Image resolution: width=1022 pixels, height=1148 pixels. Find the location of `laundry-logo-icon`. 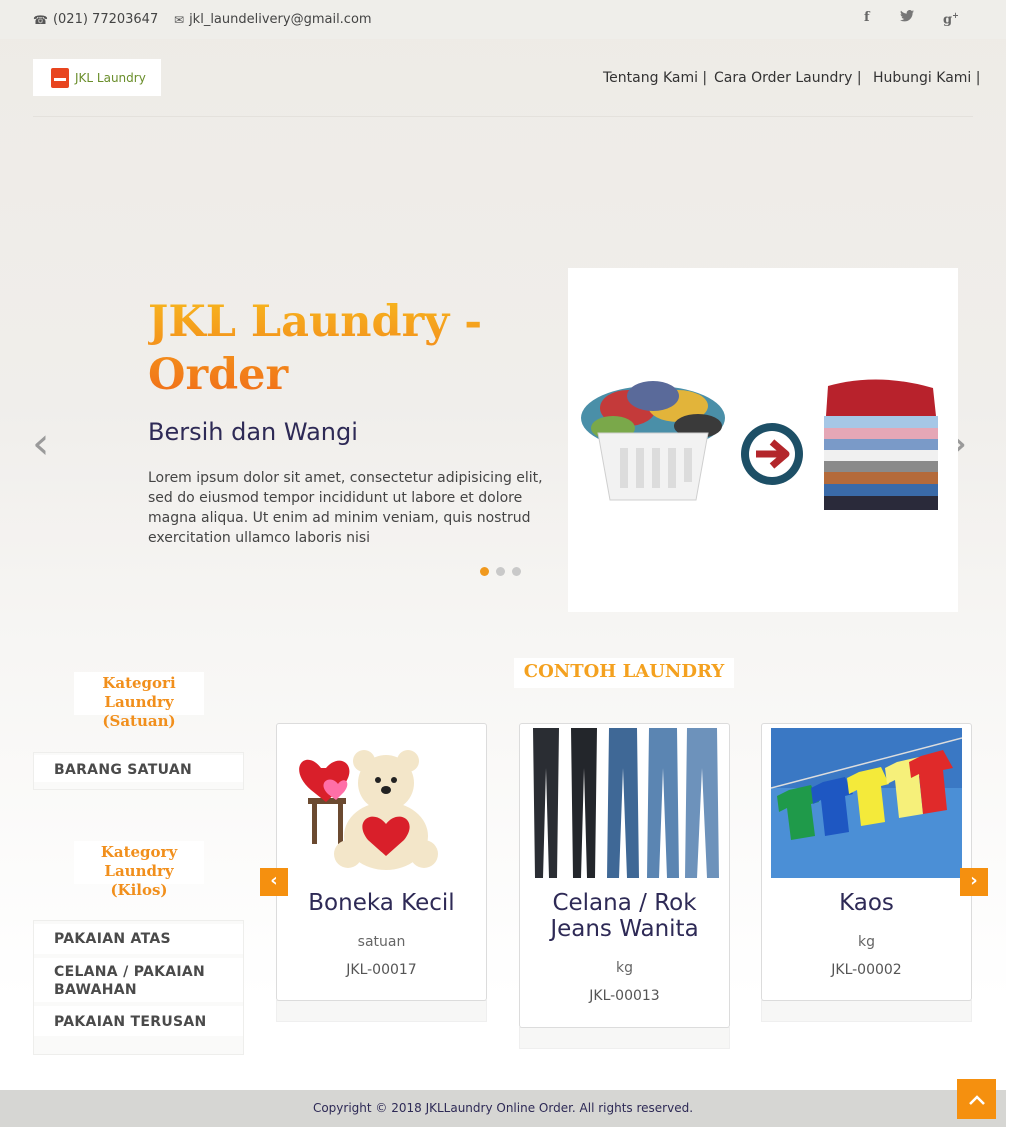

laundry-logo-icon is located at coordinates (60, 77).